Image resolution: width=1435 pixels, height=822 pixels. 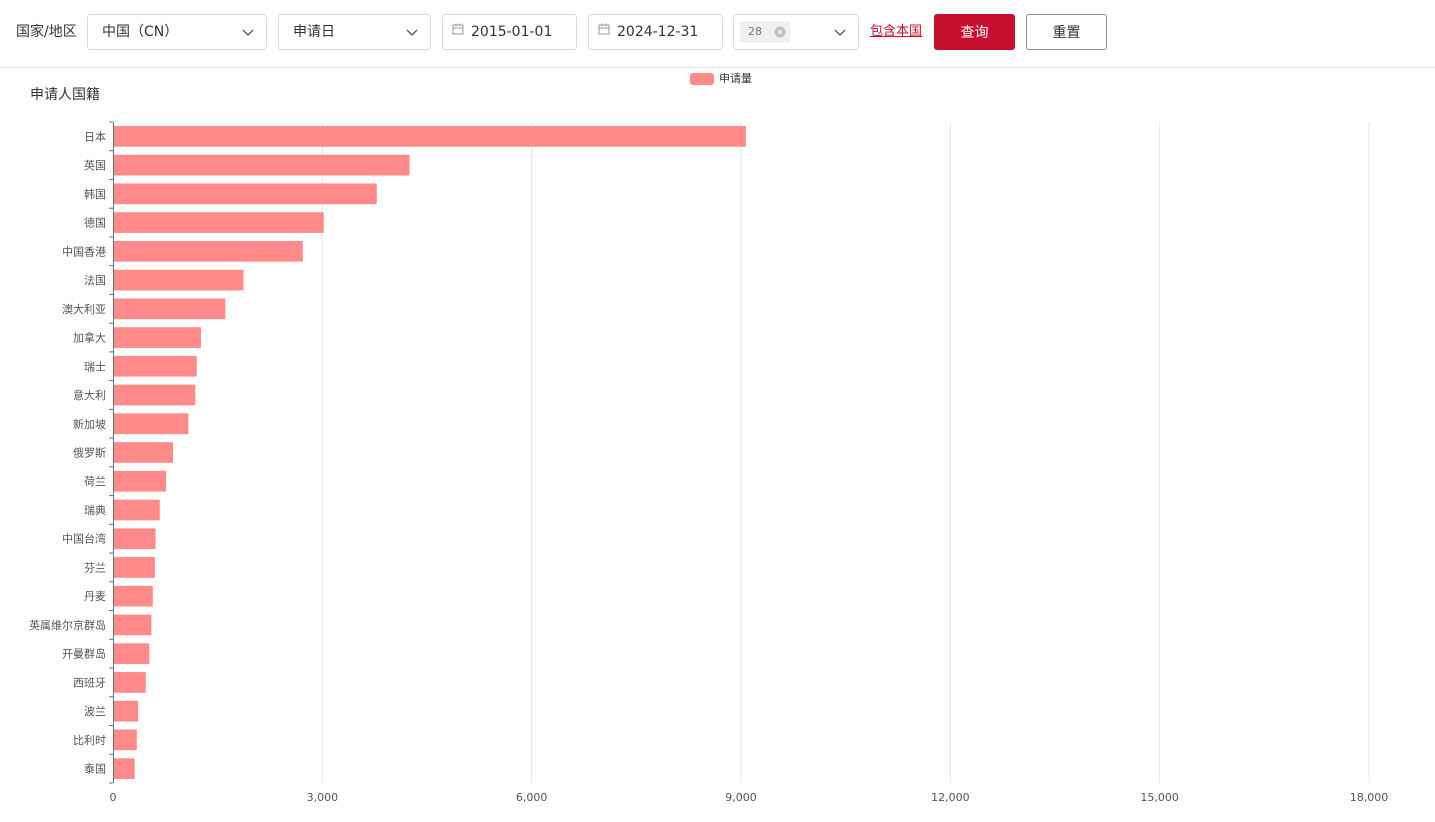 I want to click on start-date-input: 2015-01-01, so click(x=509, y=32).